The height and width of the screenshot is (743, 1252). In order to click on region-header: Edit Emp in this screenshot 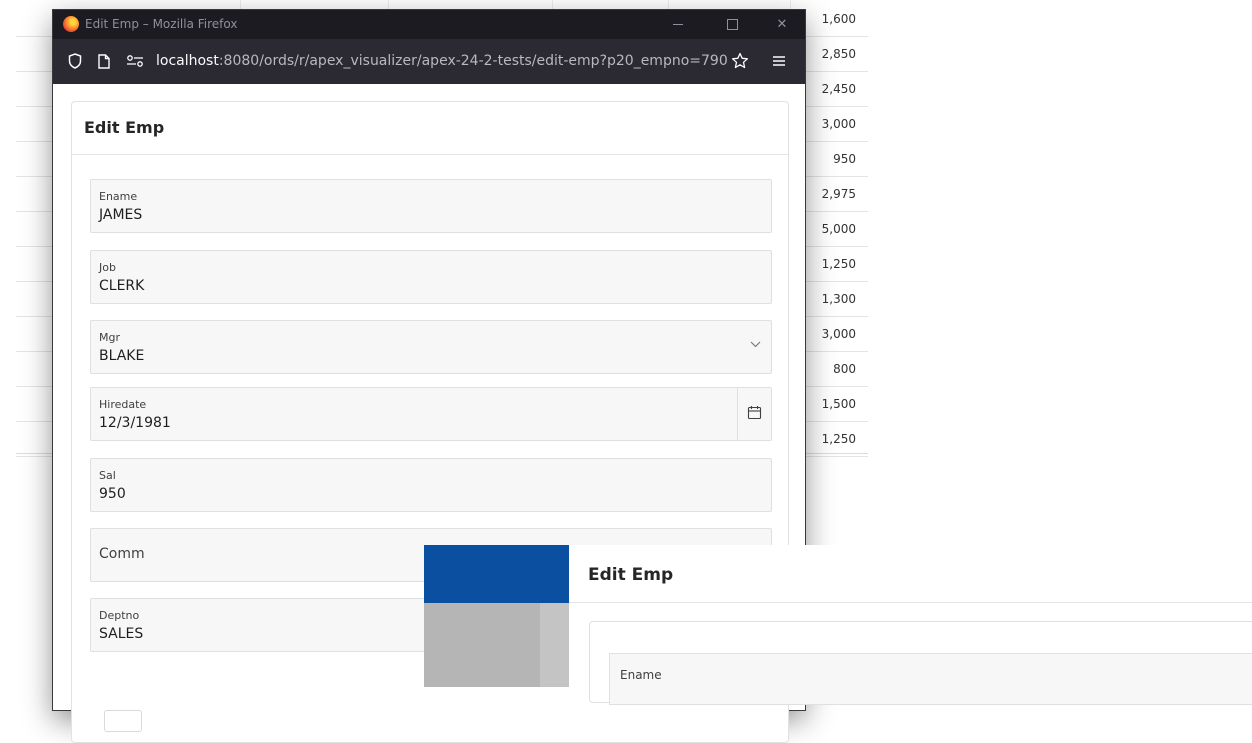, I will do `click(430, 128)`.